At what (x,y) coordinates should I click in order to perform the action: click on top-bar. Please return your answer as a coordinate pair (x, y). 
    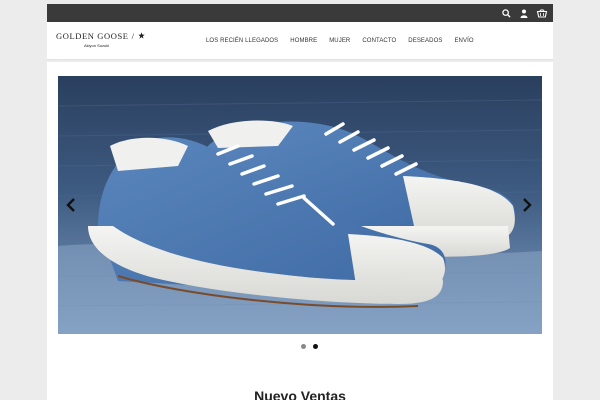
    Looking at the image, I should click on (300, 13).